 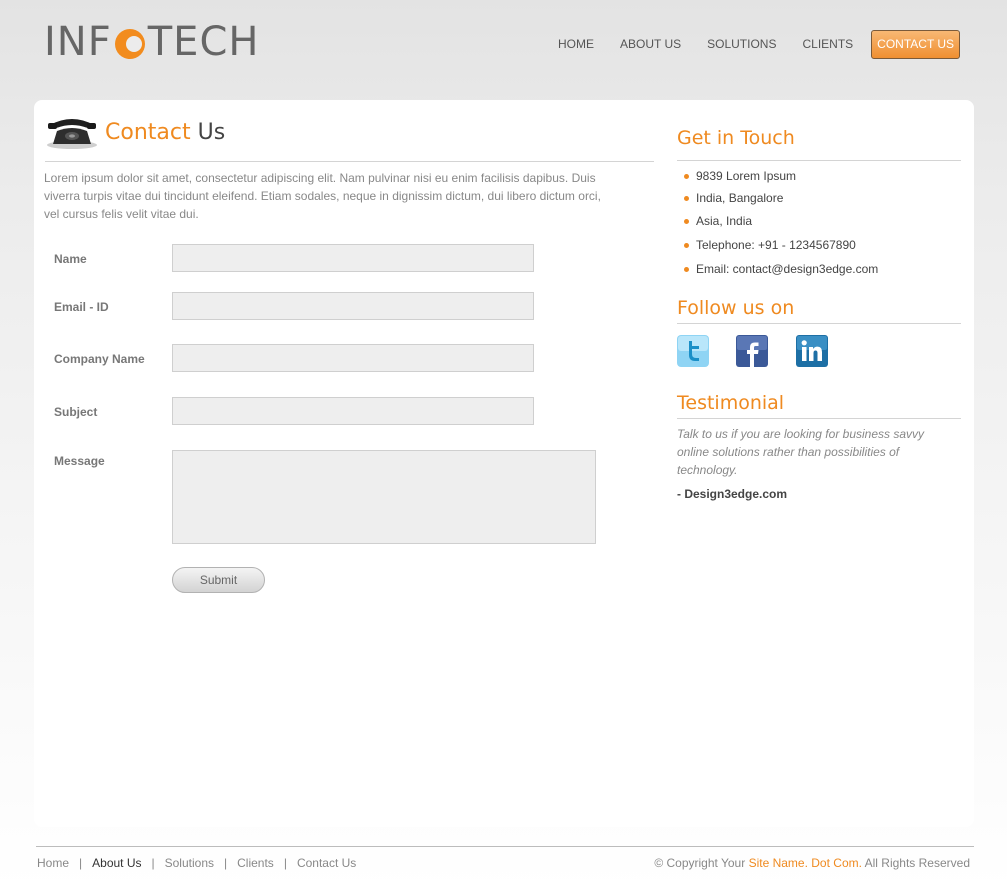 I want to click on nav-clients: CLIENTS, so click(x=827, y=44).